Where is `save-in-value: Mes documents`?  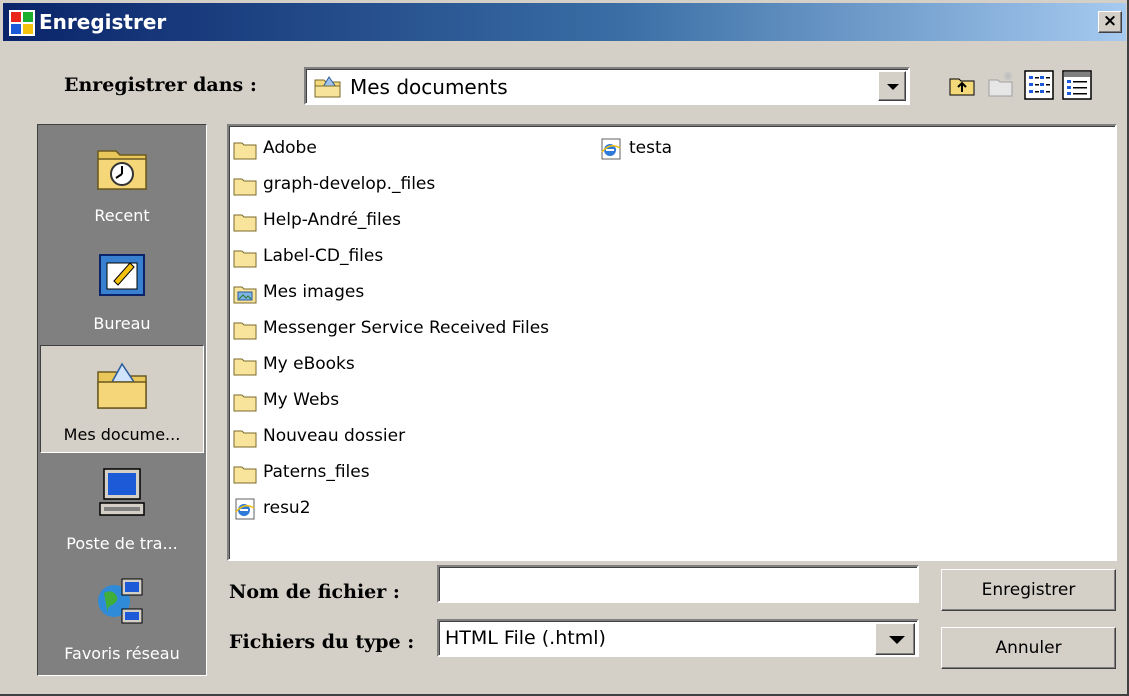
save-in-value: Mes documents is located at coordinates (429, 87).